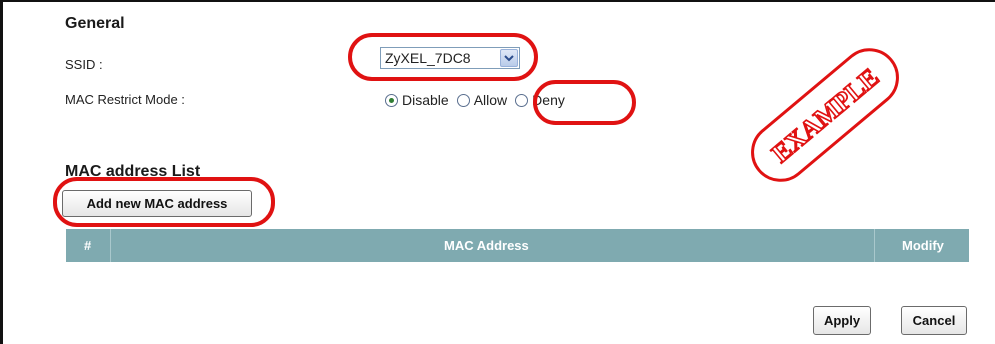  I want to click on highlight-oval-ssid, so click(443, 57).